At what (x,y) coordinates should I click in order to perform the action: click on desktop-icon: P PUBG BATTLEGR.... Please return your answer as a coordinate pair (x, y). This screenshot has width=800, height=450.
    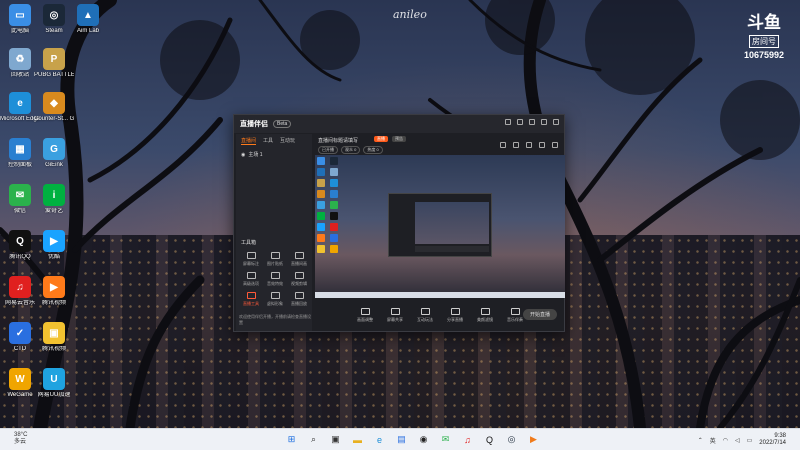
    Looking at the image, I should click on (54, 63).